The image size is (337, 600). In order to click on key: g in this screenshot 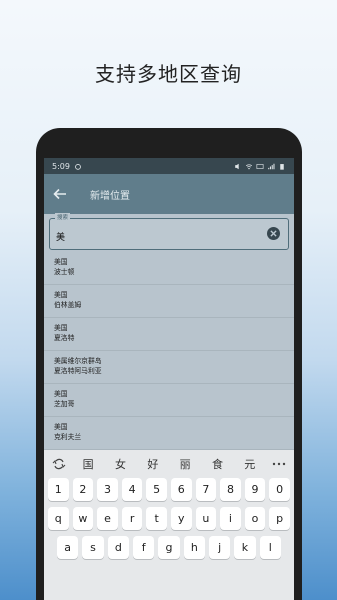, I will do `click(169, 547)`.